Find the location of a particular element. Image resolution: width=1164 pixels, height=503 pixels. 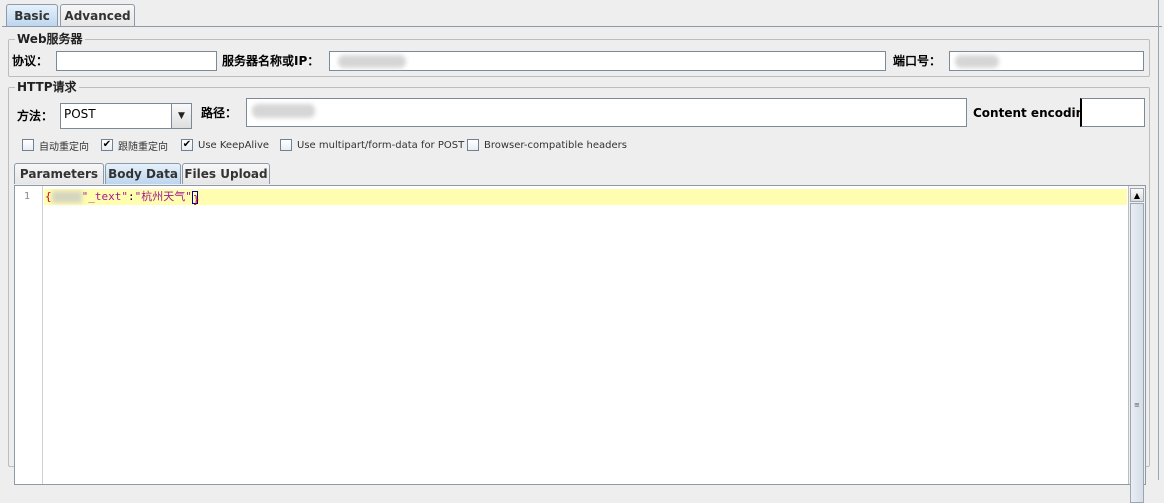

tab-parameters: Parameters is located at coordinates (59, 173).